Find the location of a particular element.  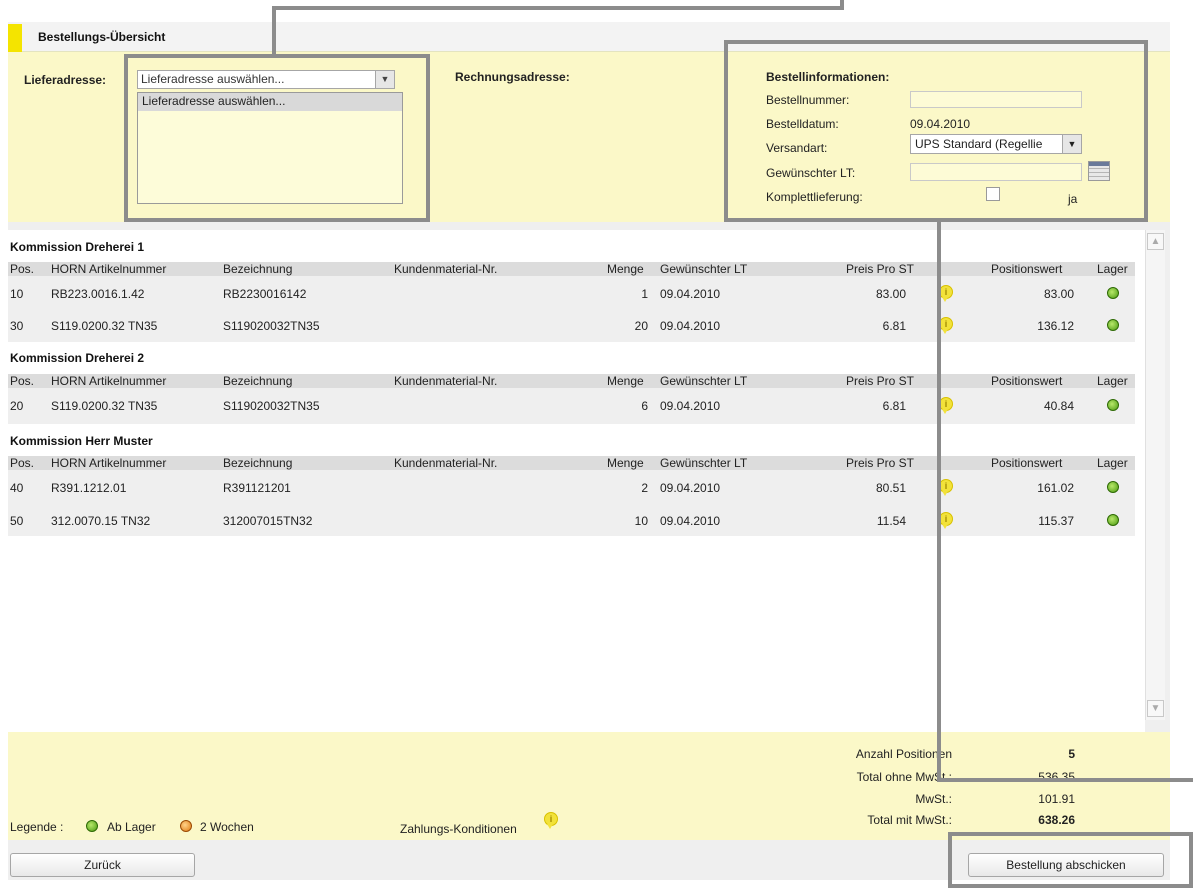

row-pos: 30 is located at coordinates (17, 326).